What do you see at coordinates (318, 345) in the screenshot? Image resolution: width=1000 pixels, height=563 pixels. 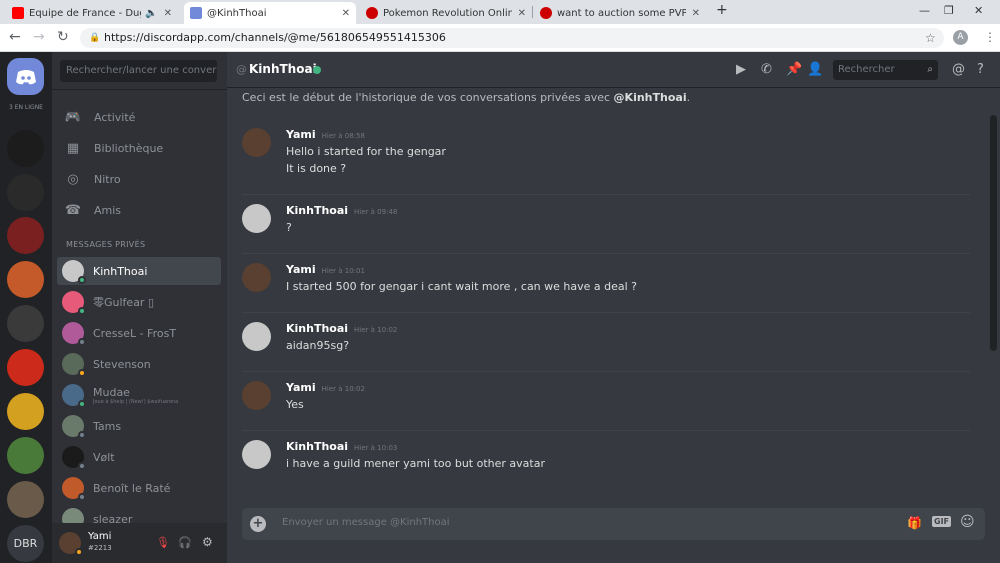 I see `message-text: aidan95sg?` at bounding box center [318, 345].